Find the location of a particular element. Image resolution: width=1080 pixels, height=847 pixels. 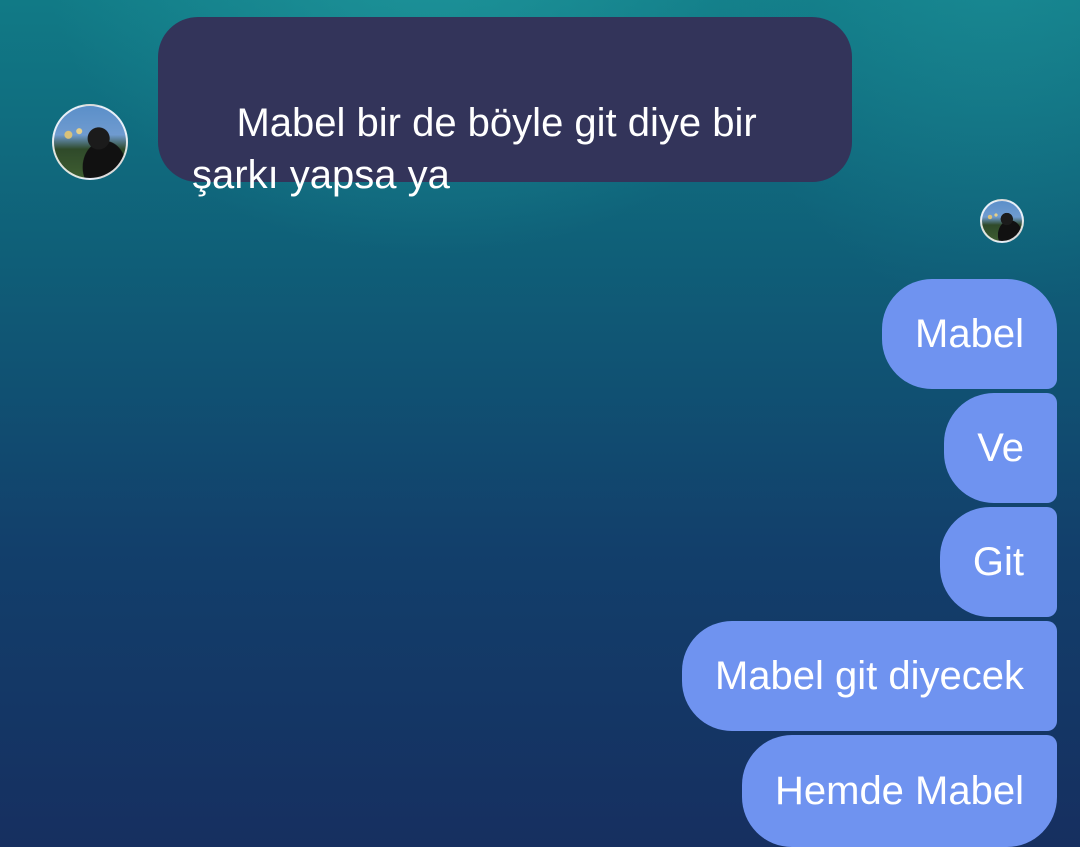

outgoing-message-text: Mabel is located at coordinates (969, 334).